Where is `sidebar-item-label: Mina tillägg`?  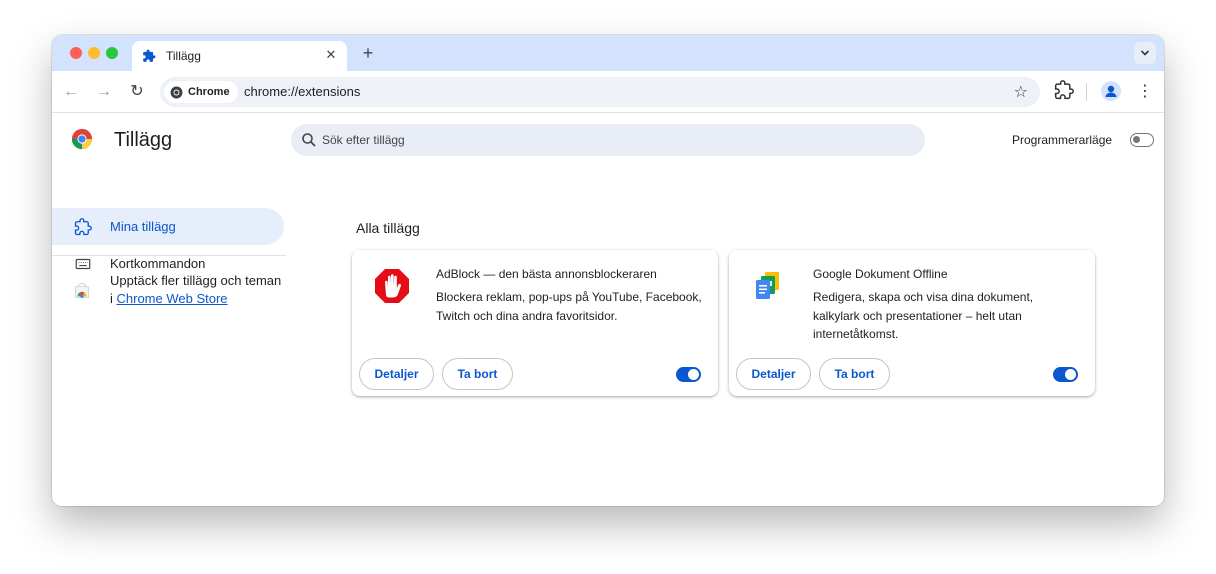 sidebar-item-label: Mina tillägg is located at coordinates (143, 226).